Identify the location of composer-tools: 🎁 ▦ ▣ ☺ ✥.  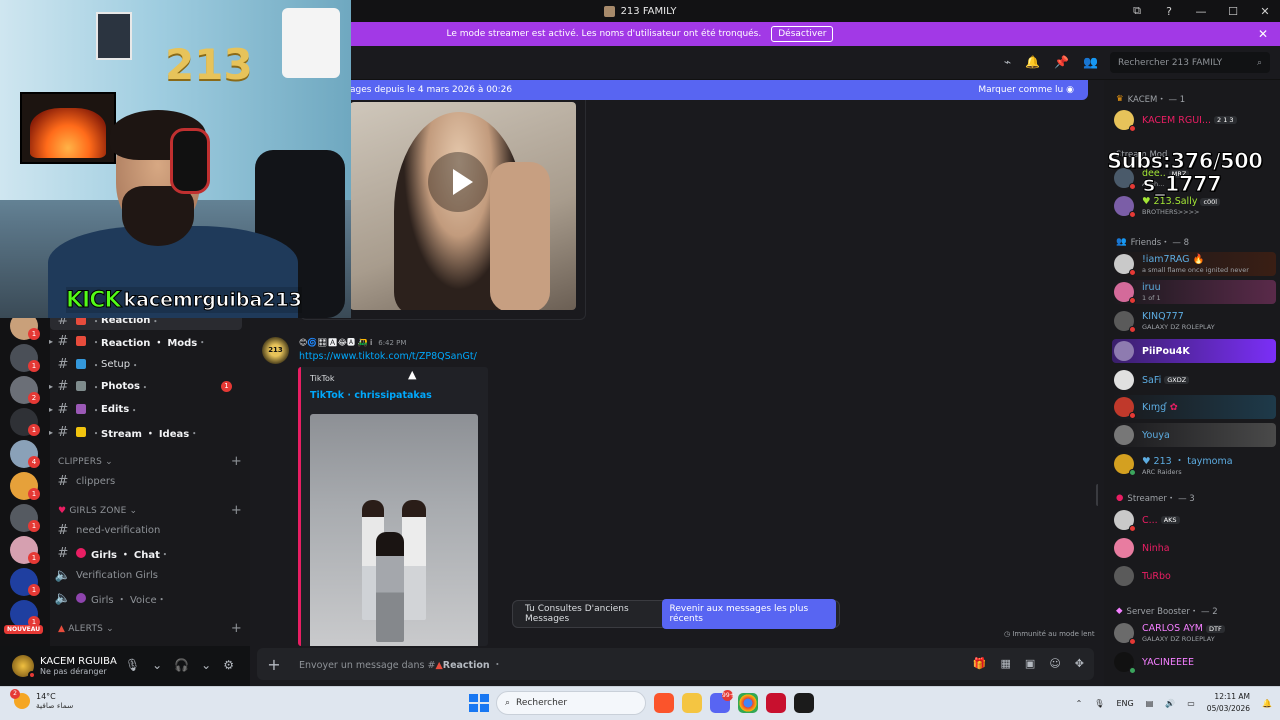
(1028, 663).